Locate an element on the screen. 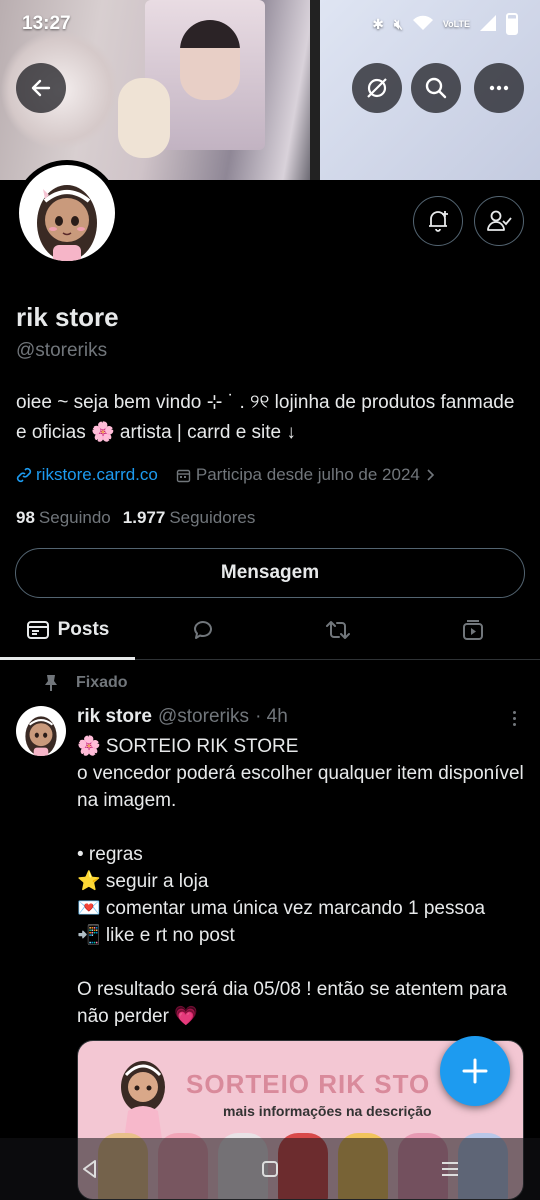 This screenshot has height=1200, width=540. more-options-button is located at coordinates (499, 88).